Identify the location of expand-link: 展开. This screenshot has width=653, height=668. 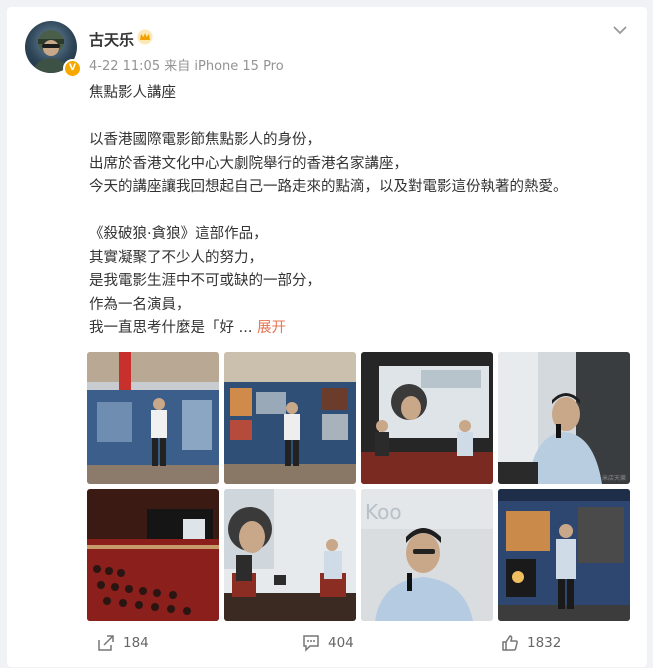
(271, 328).